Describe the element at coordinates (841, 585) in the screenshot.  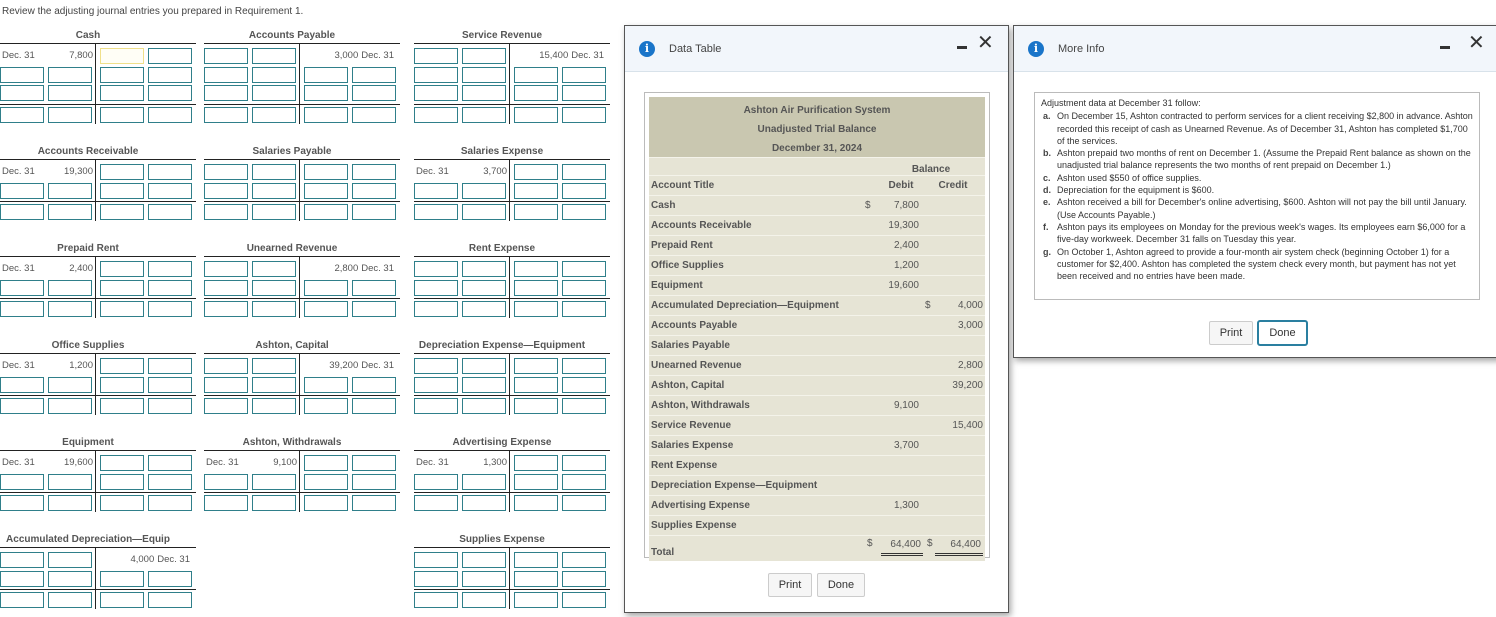
I see `done-button: Done` at that location.